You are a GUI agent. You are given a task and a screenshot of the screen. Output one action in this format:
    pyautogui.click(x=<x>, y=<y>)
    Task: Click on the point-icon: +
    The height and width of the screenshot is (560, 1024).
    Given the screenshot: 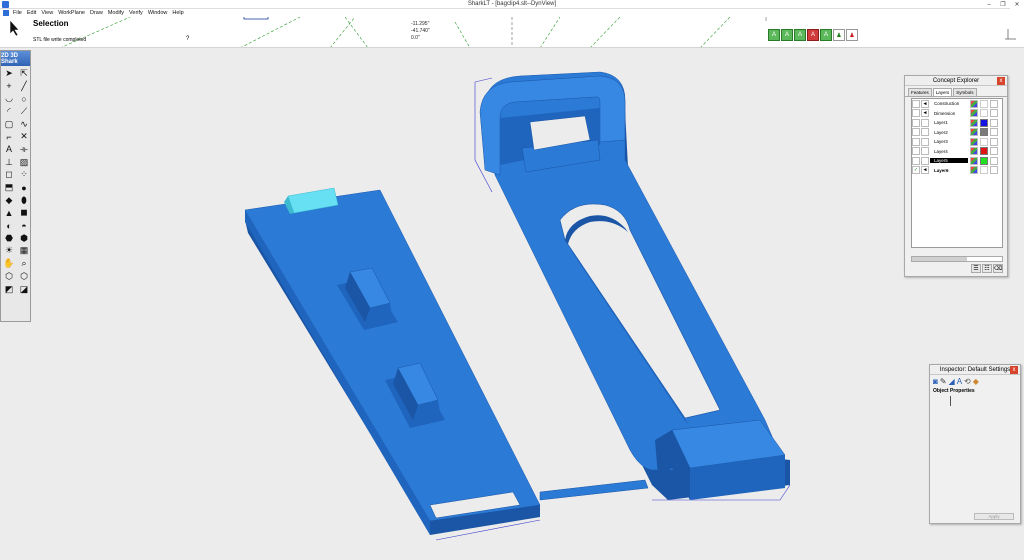 What is the action you would take?
    pyautogui.click(x=9, y=86)
    